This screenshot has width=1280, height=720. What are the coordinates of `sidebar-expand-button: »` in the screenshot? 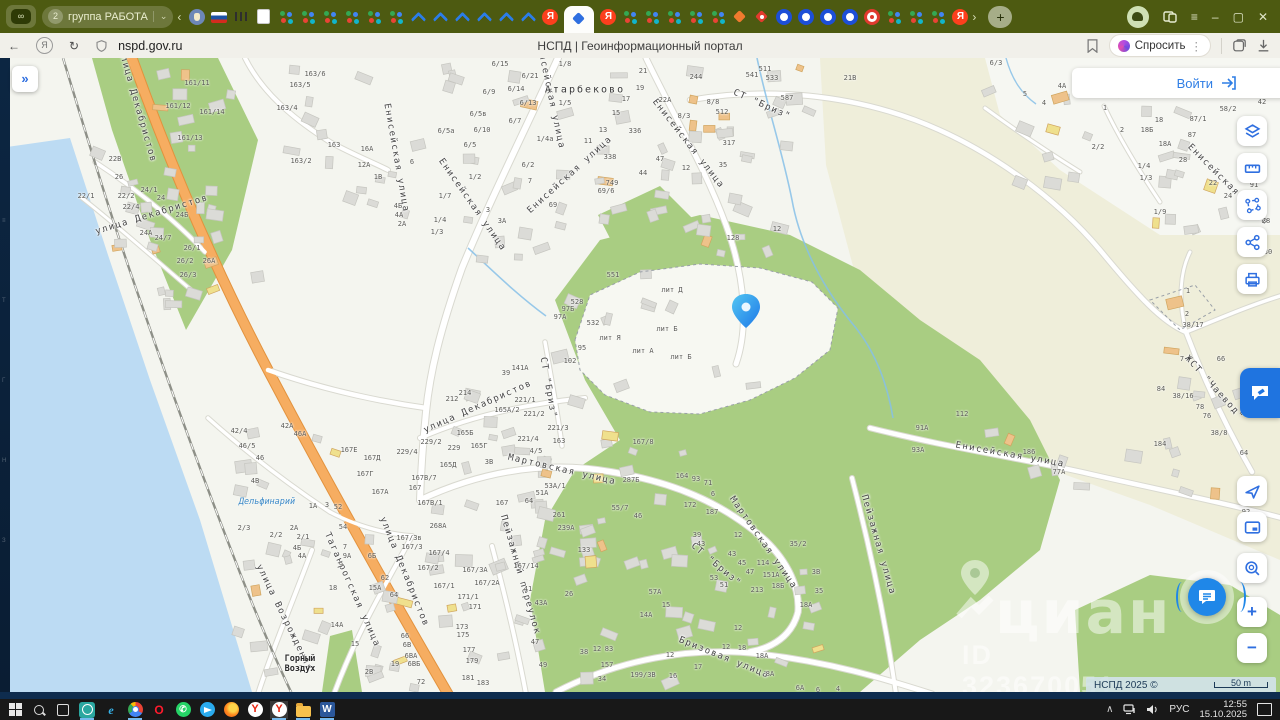 It's located at (25, 79).